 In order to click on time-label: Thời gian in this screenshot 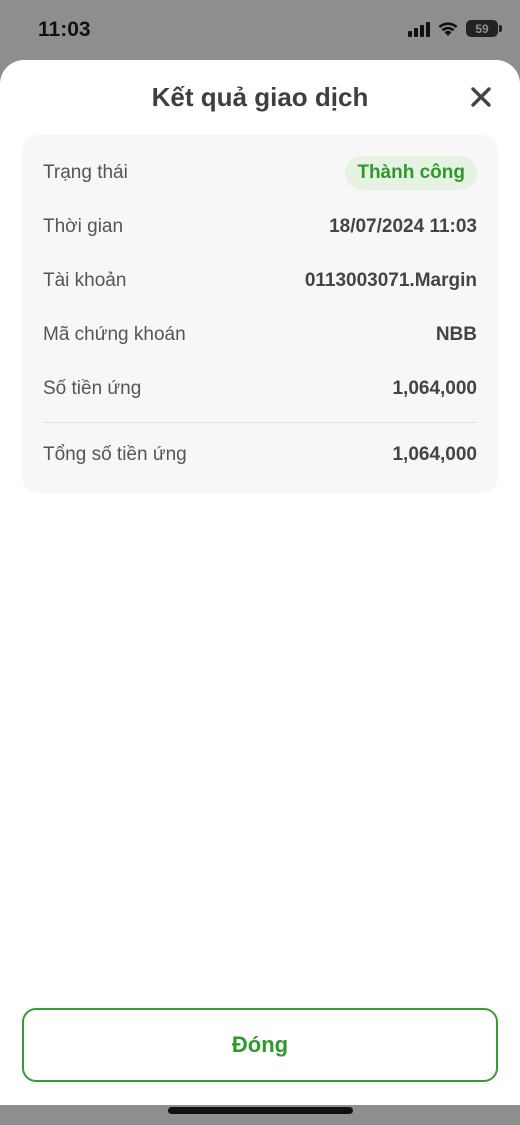, I will do `click(83, 226)`.